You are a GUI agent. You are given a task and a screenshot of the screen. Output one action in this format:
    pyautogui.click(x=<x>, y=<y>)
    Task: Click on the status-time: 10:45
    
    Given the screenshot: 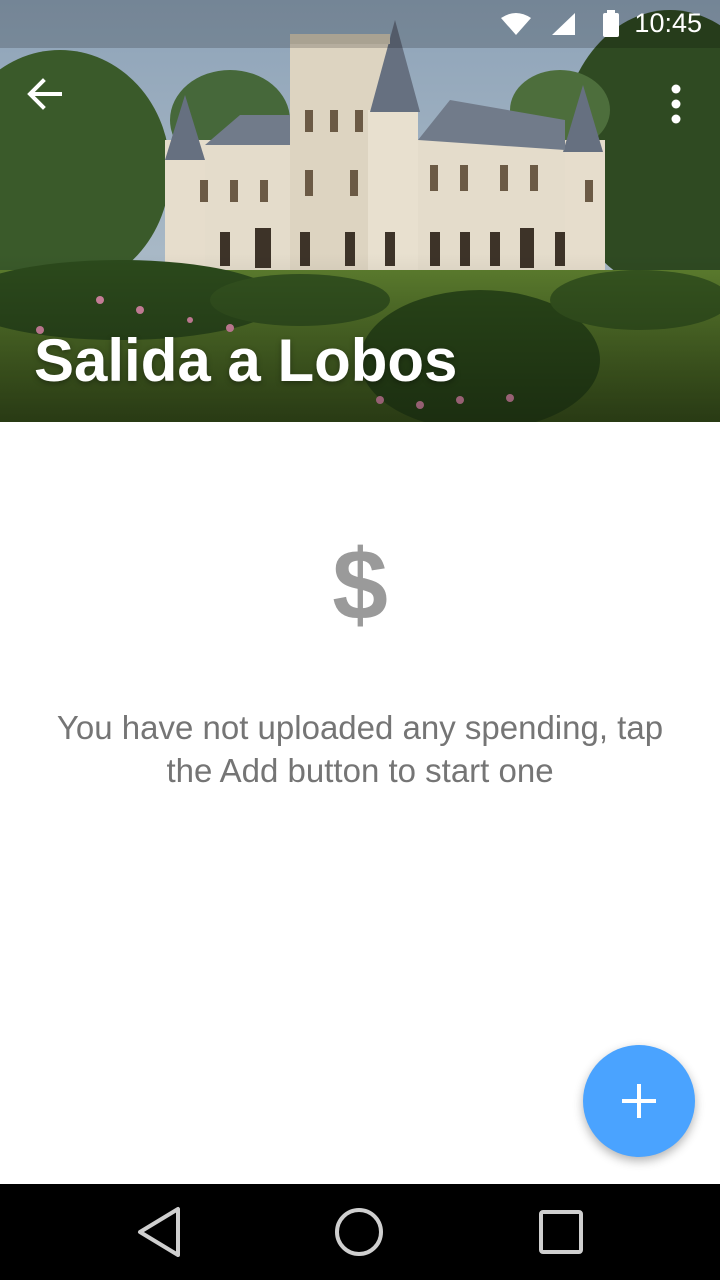 What is the action you would take?
    pyautogui.click(x=668, y=23)
    